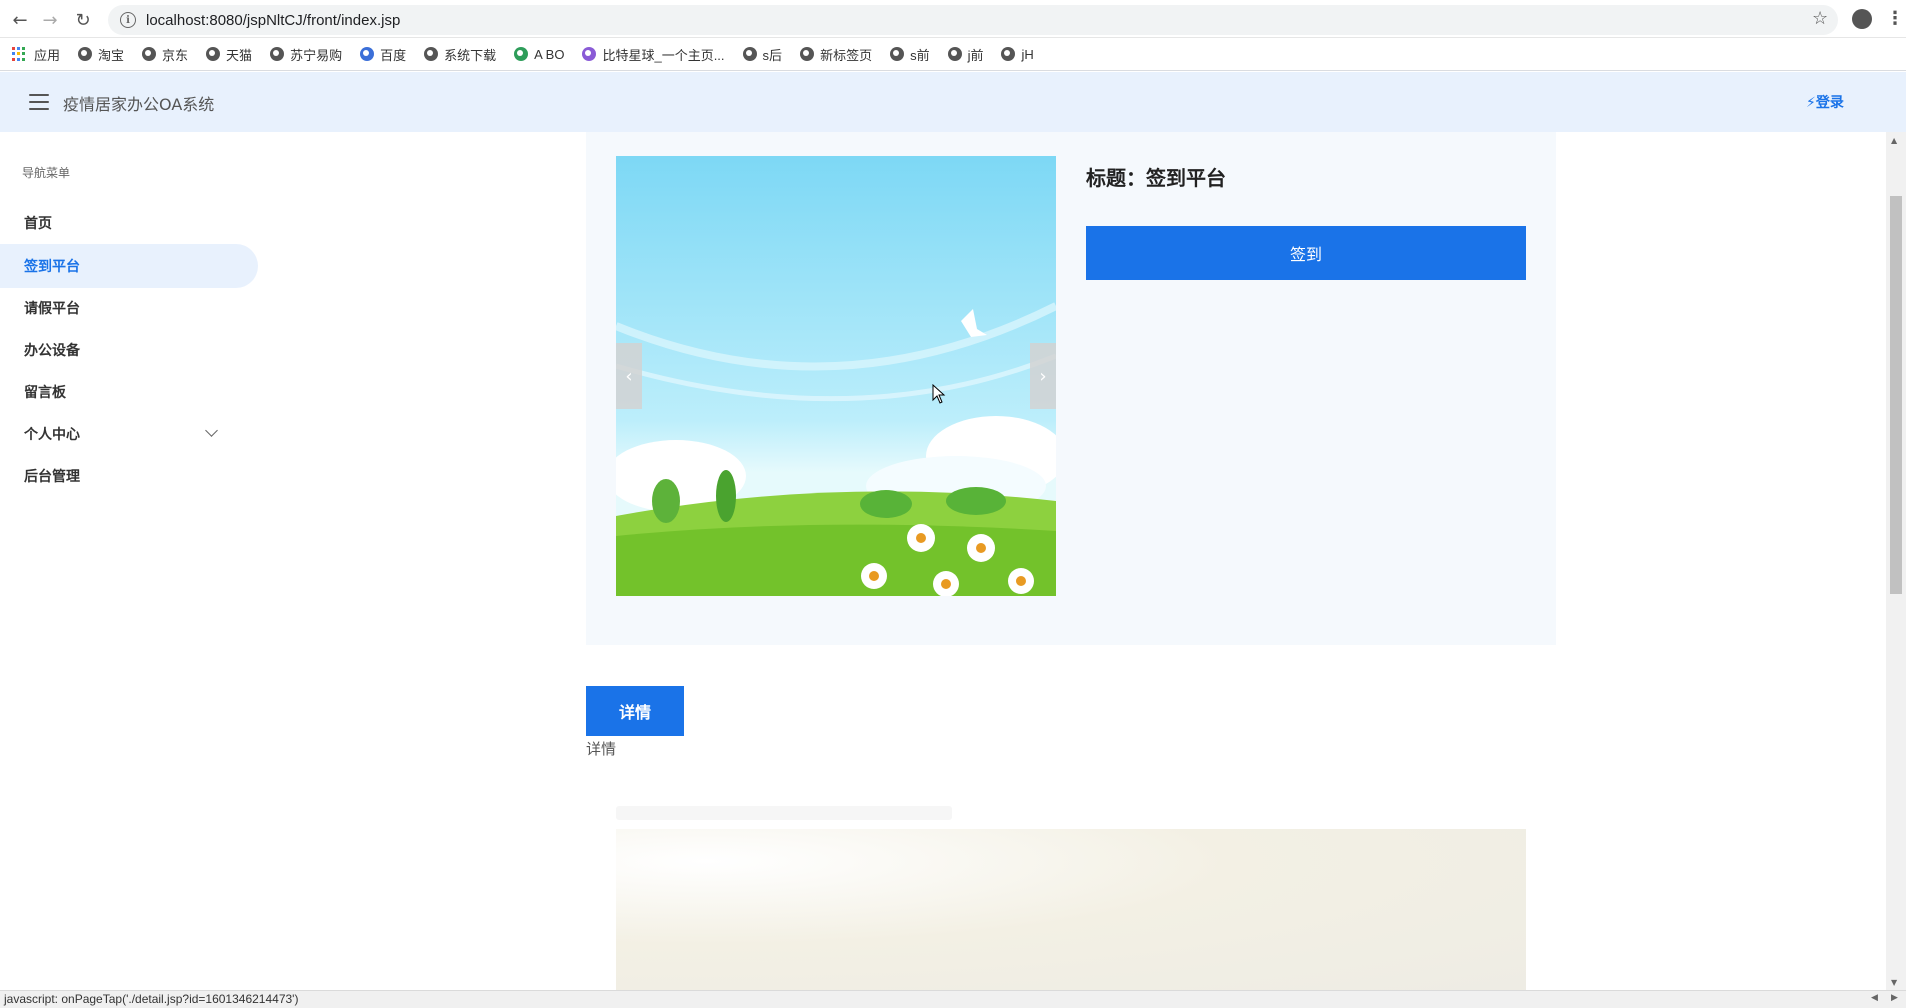  Describe the element at coordinates (1874, 998) in the screenshot. I see `scroll-left-icon: ◀` at that location.